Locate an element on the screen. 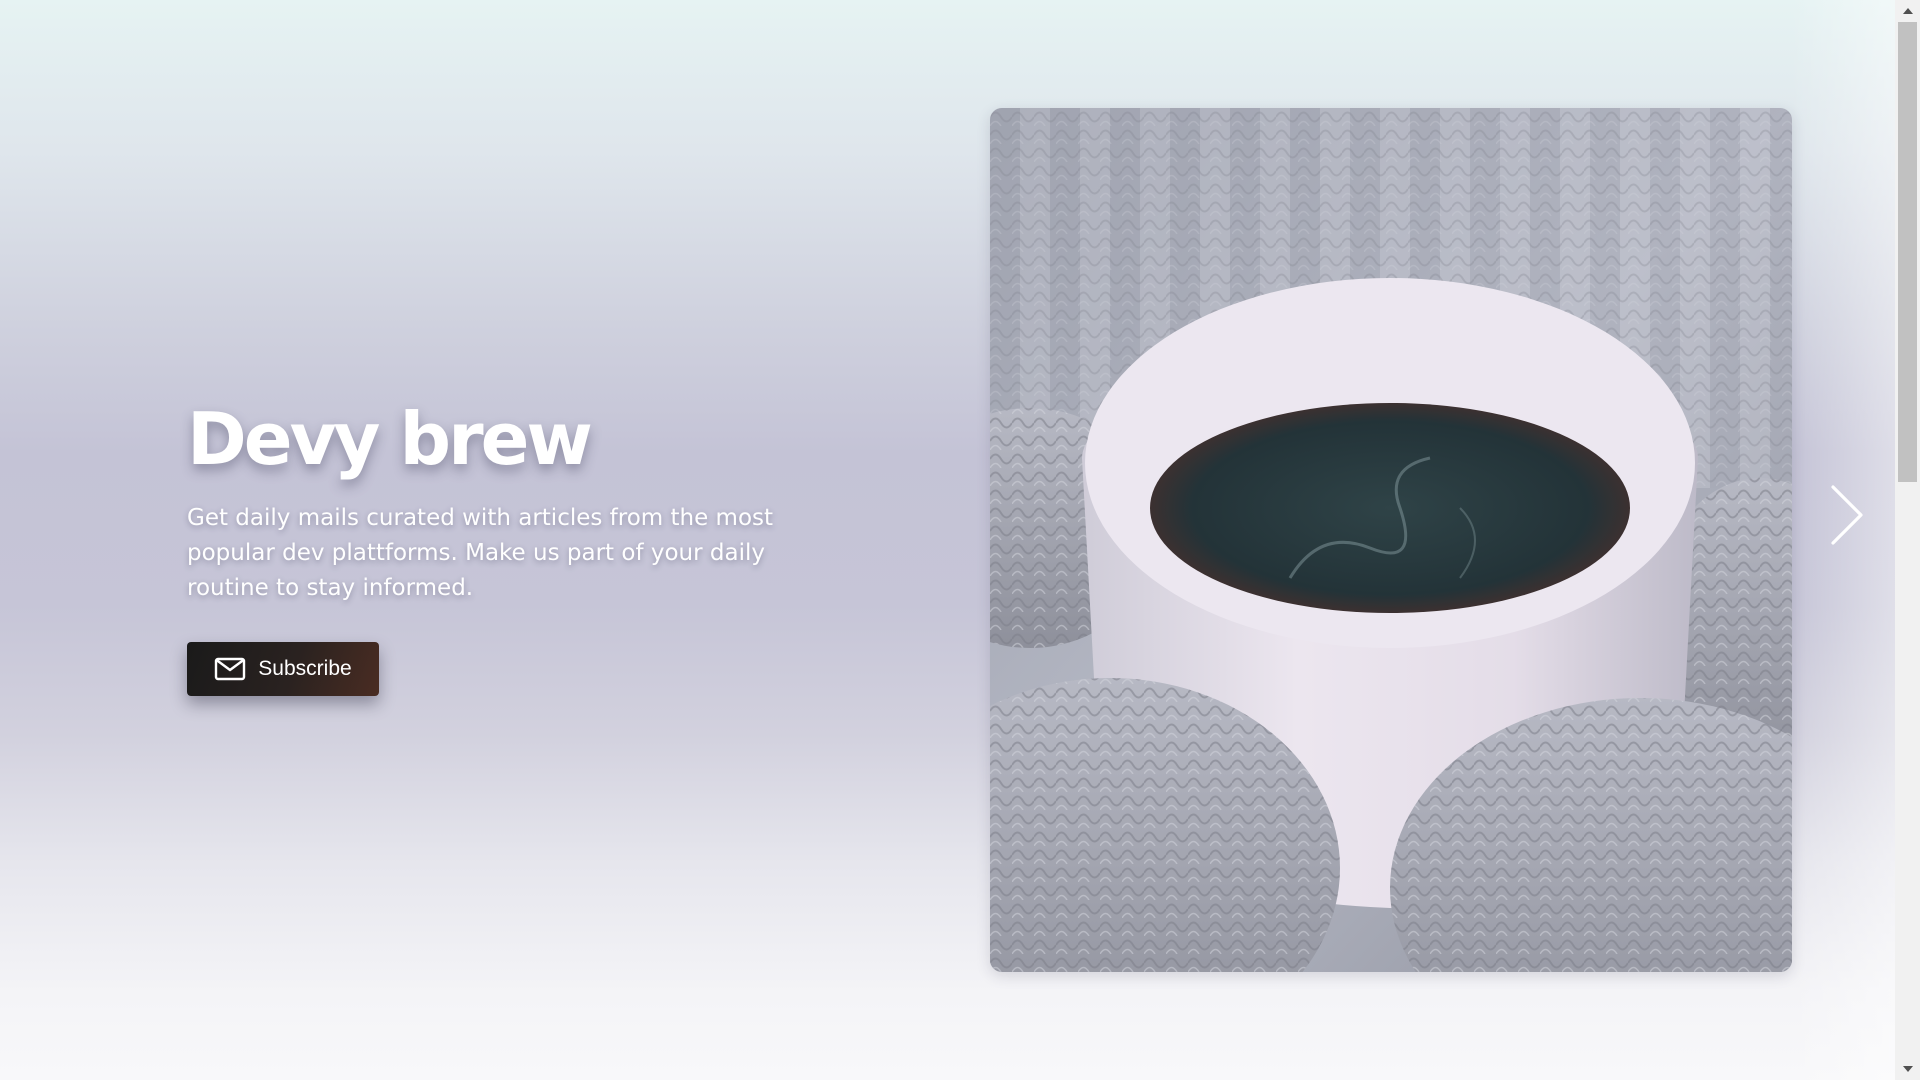 This screenshot has height=1080, width=1920. subscribe-label: Subscribe is located at coordinates (305, 668).